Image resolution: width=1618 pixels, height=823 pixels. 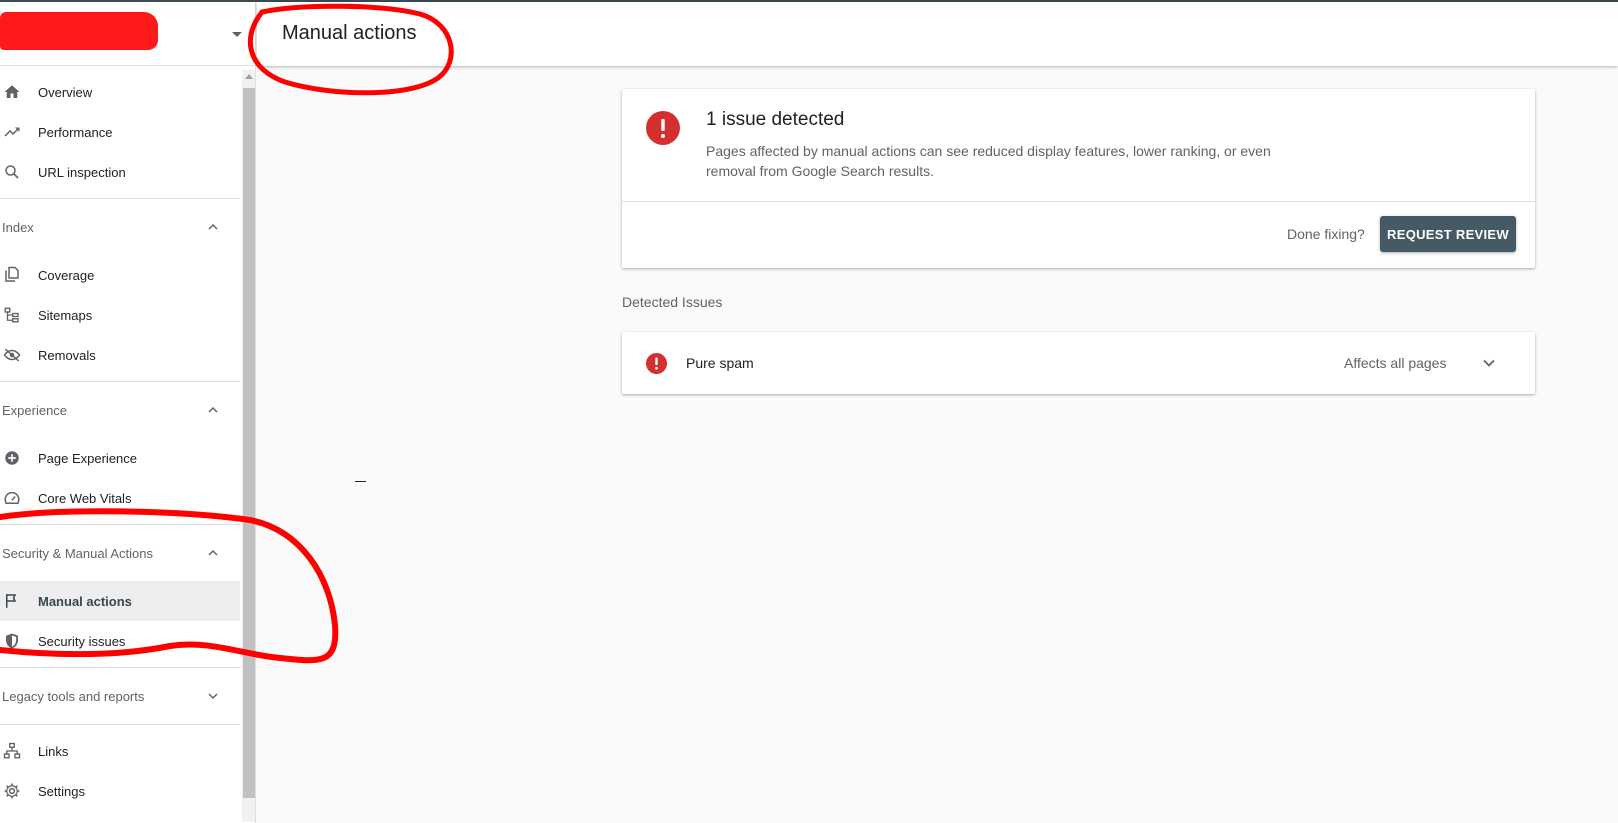 I want to click on dropdown-caret-icon, so click(x=237, y=34).